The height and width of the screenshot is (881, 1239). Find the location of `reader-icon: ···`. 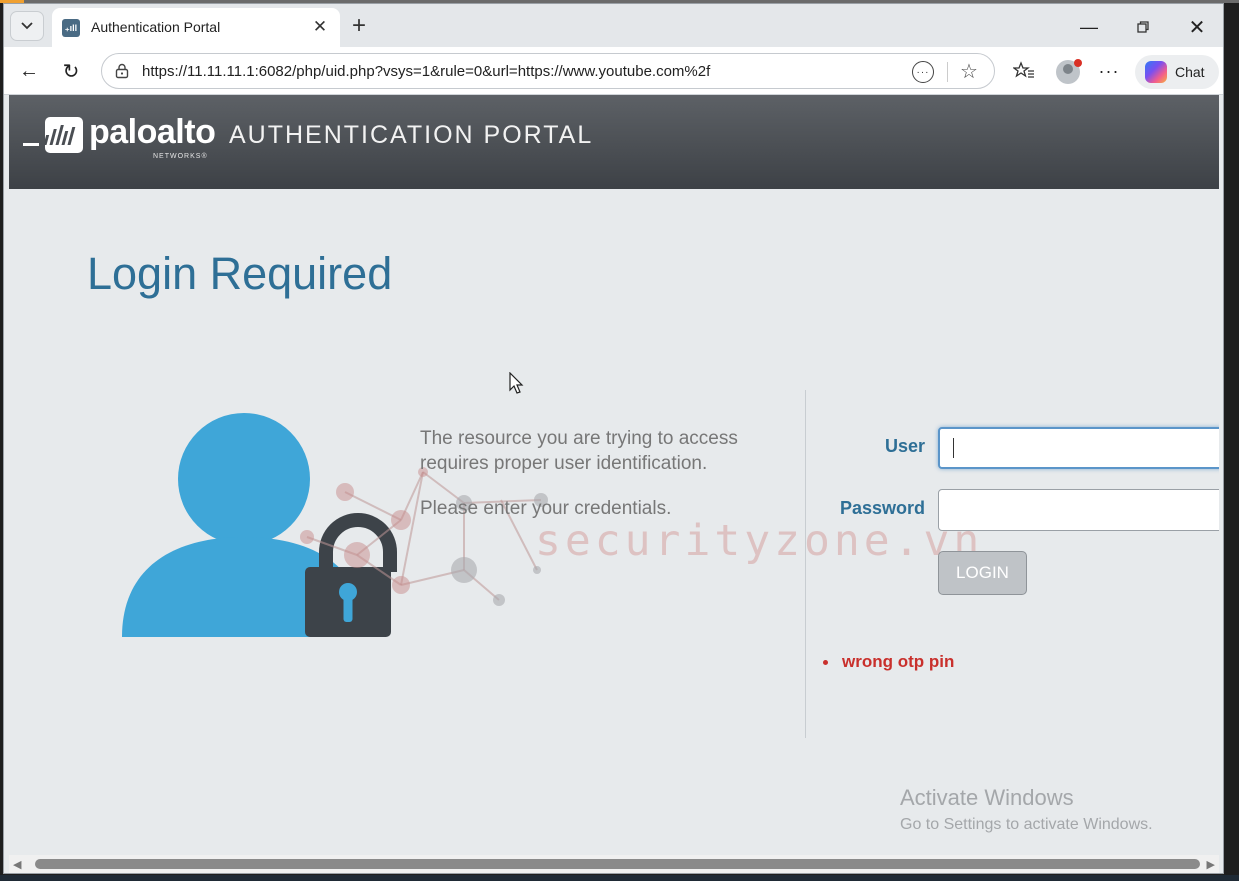

reader-icon: ··· is located at coordinates (923, 72).